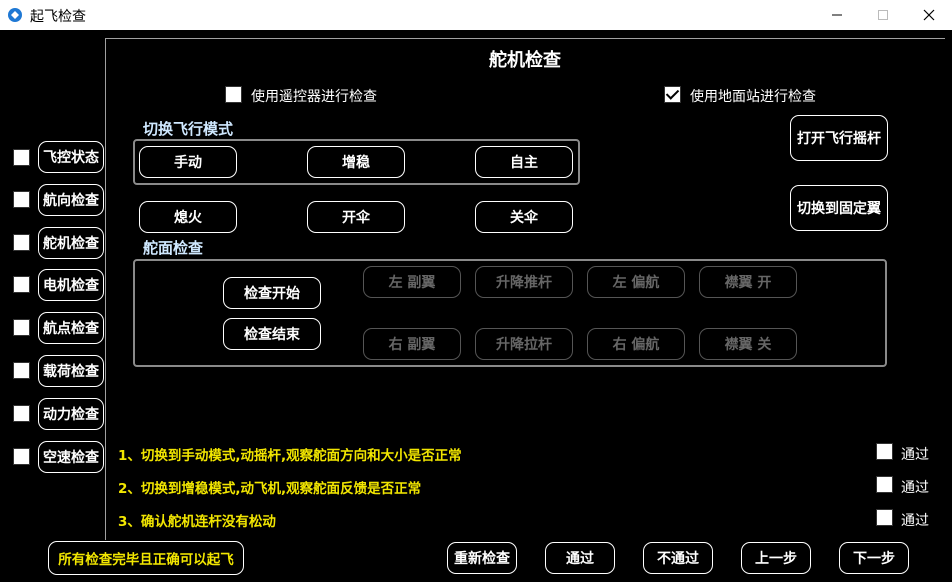  What do you see at coordinates (753, 97) in the screenshot?
I see `use-ground-label: 使用地面站进行检查` at bounding box center [753, 97].